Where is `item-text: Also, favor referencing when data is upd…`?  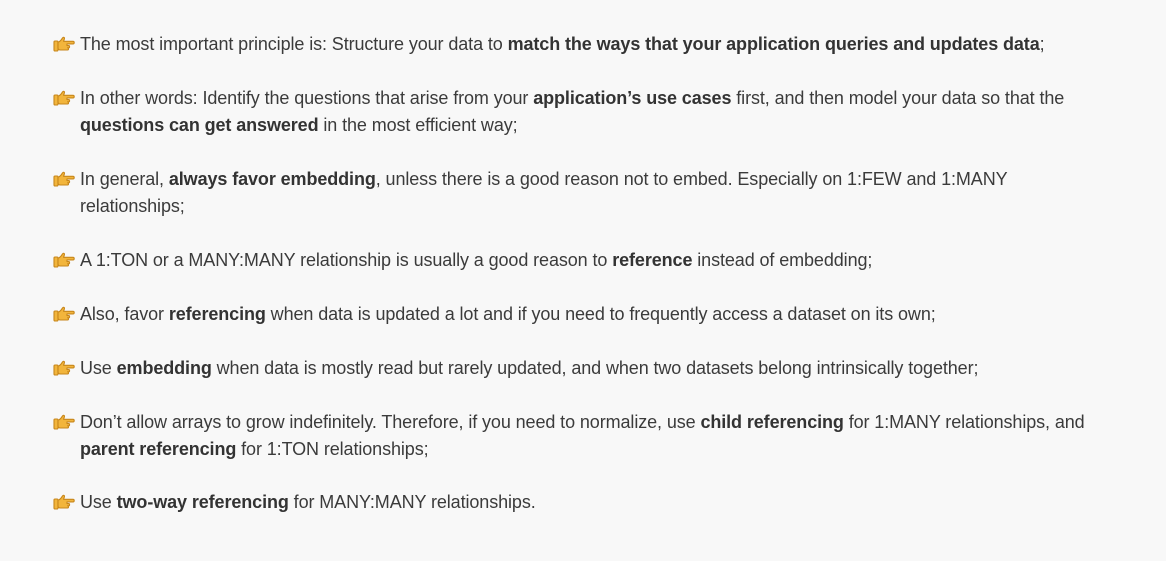
item-text: Also, favor referencing when data is upd… is located at coordinates (508, 314).